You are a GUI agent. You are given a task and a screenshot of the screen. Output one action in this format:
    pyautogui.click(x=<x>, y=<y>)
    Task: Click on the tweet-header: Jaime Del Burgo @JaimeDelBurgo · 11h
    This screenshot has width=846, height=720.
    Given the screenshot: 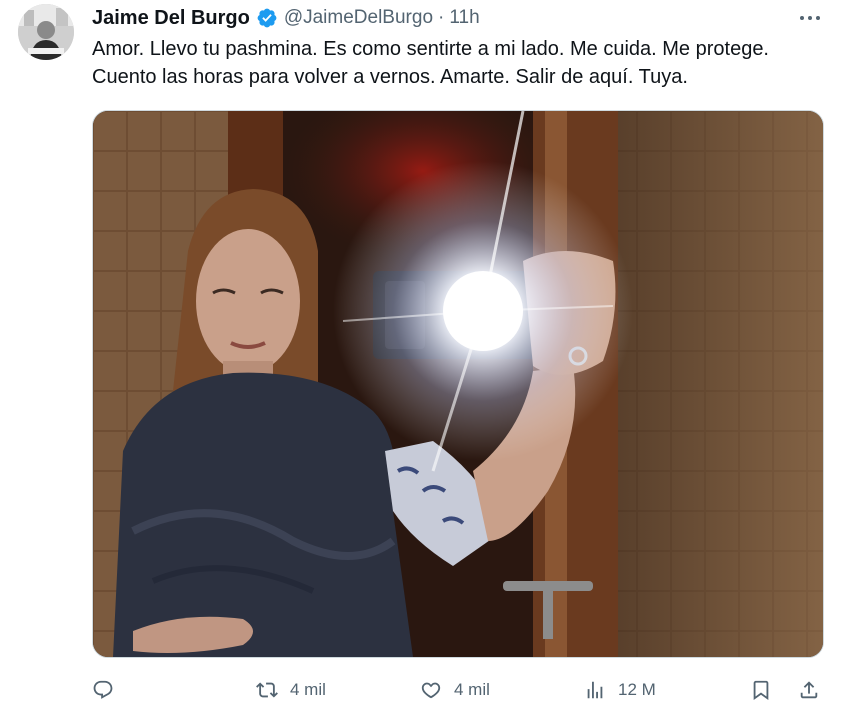 What is the action you would take?
    pyautogui.click(x=286, y=18)
    